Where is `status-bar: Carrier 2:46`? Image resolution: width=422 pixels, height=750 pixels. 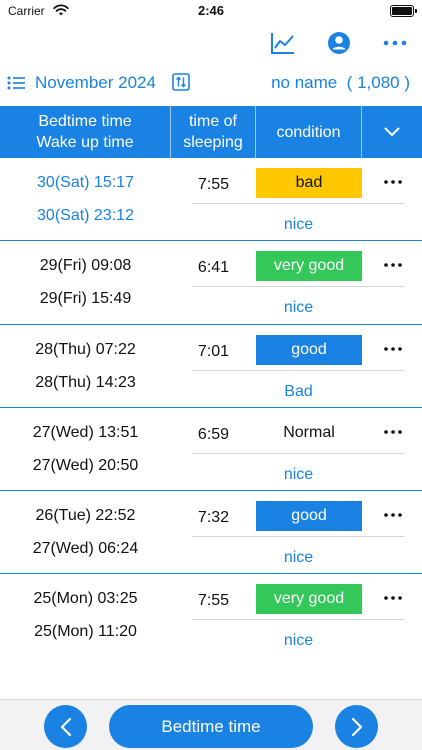
status-bar: Carrier 2:46 is located at coordinates (211, 12).